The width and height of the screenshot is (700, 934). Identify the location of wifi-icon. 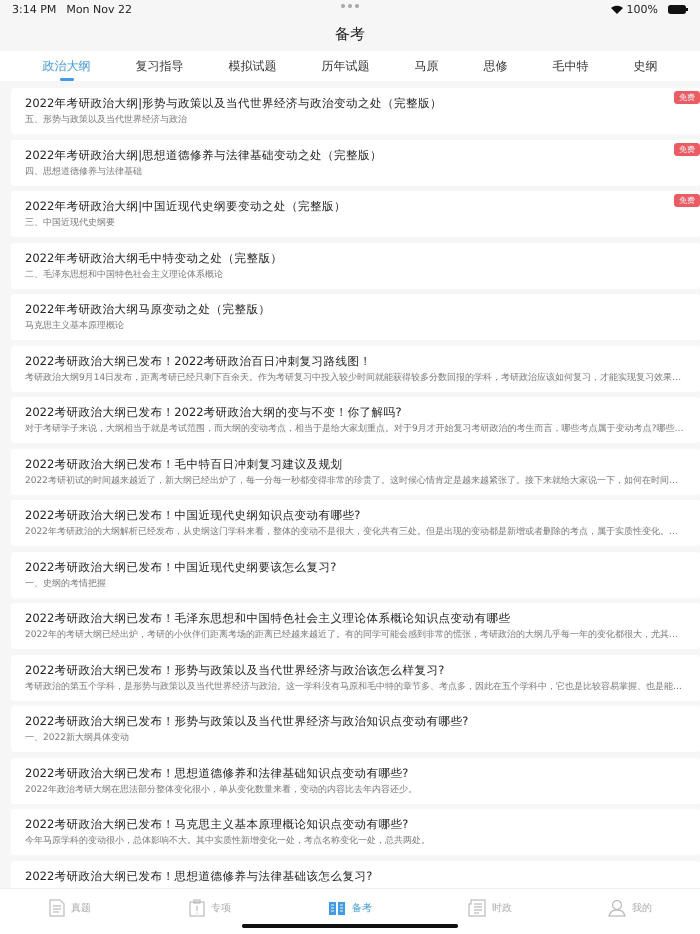
(616, 9).